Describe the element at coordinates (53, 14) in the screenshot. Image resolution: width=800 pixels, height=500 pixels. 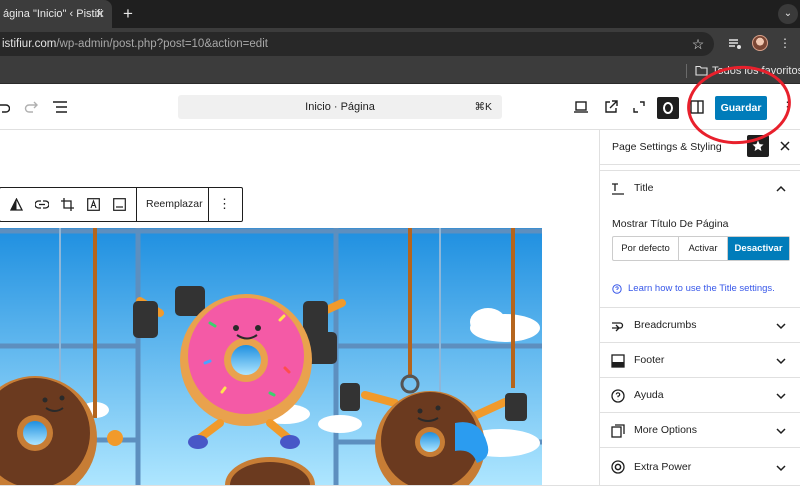
I see `tab-title: ágina "Inicio" ‹ Pistifi` at that location.